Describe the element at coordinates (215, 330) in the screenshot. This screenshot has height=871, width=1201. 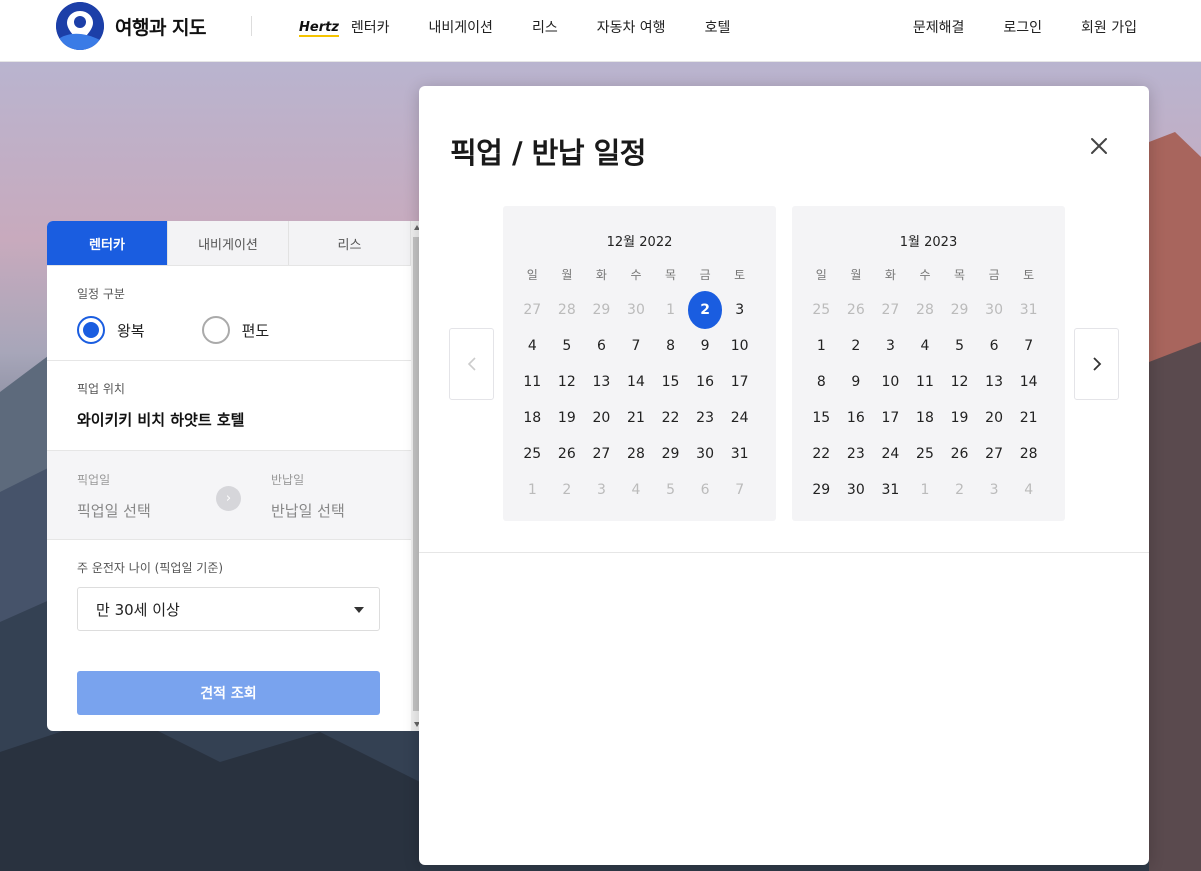
I see `radio-oneway` at that location.